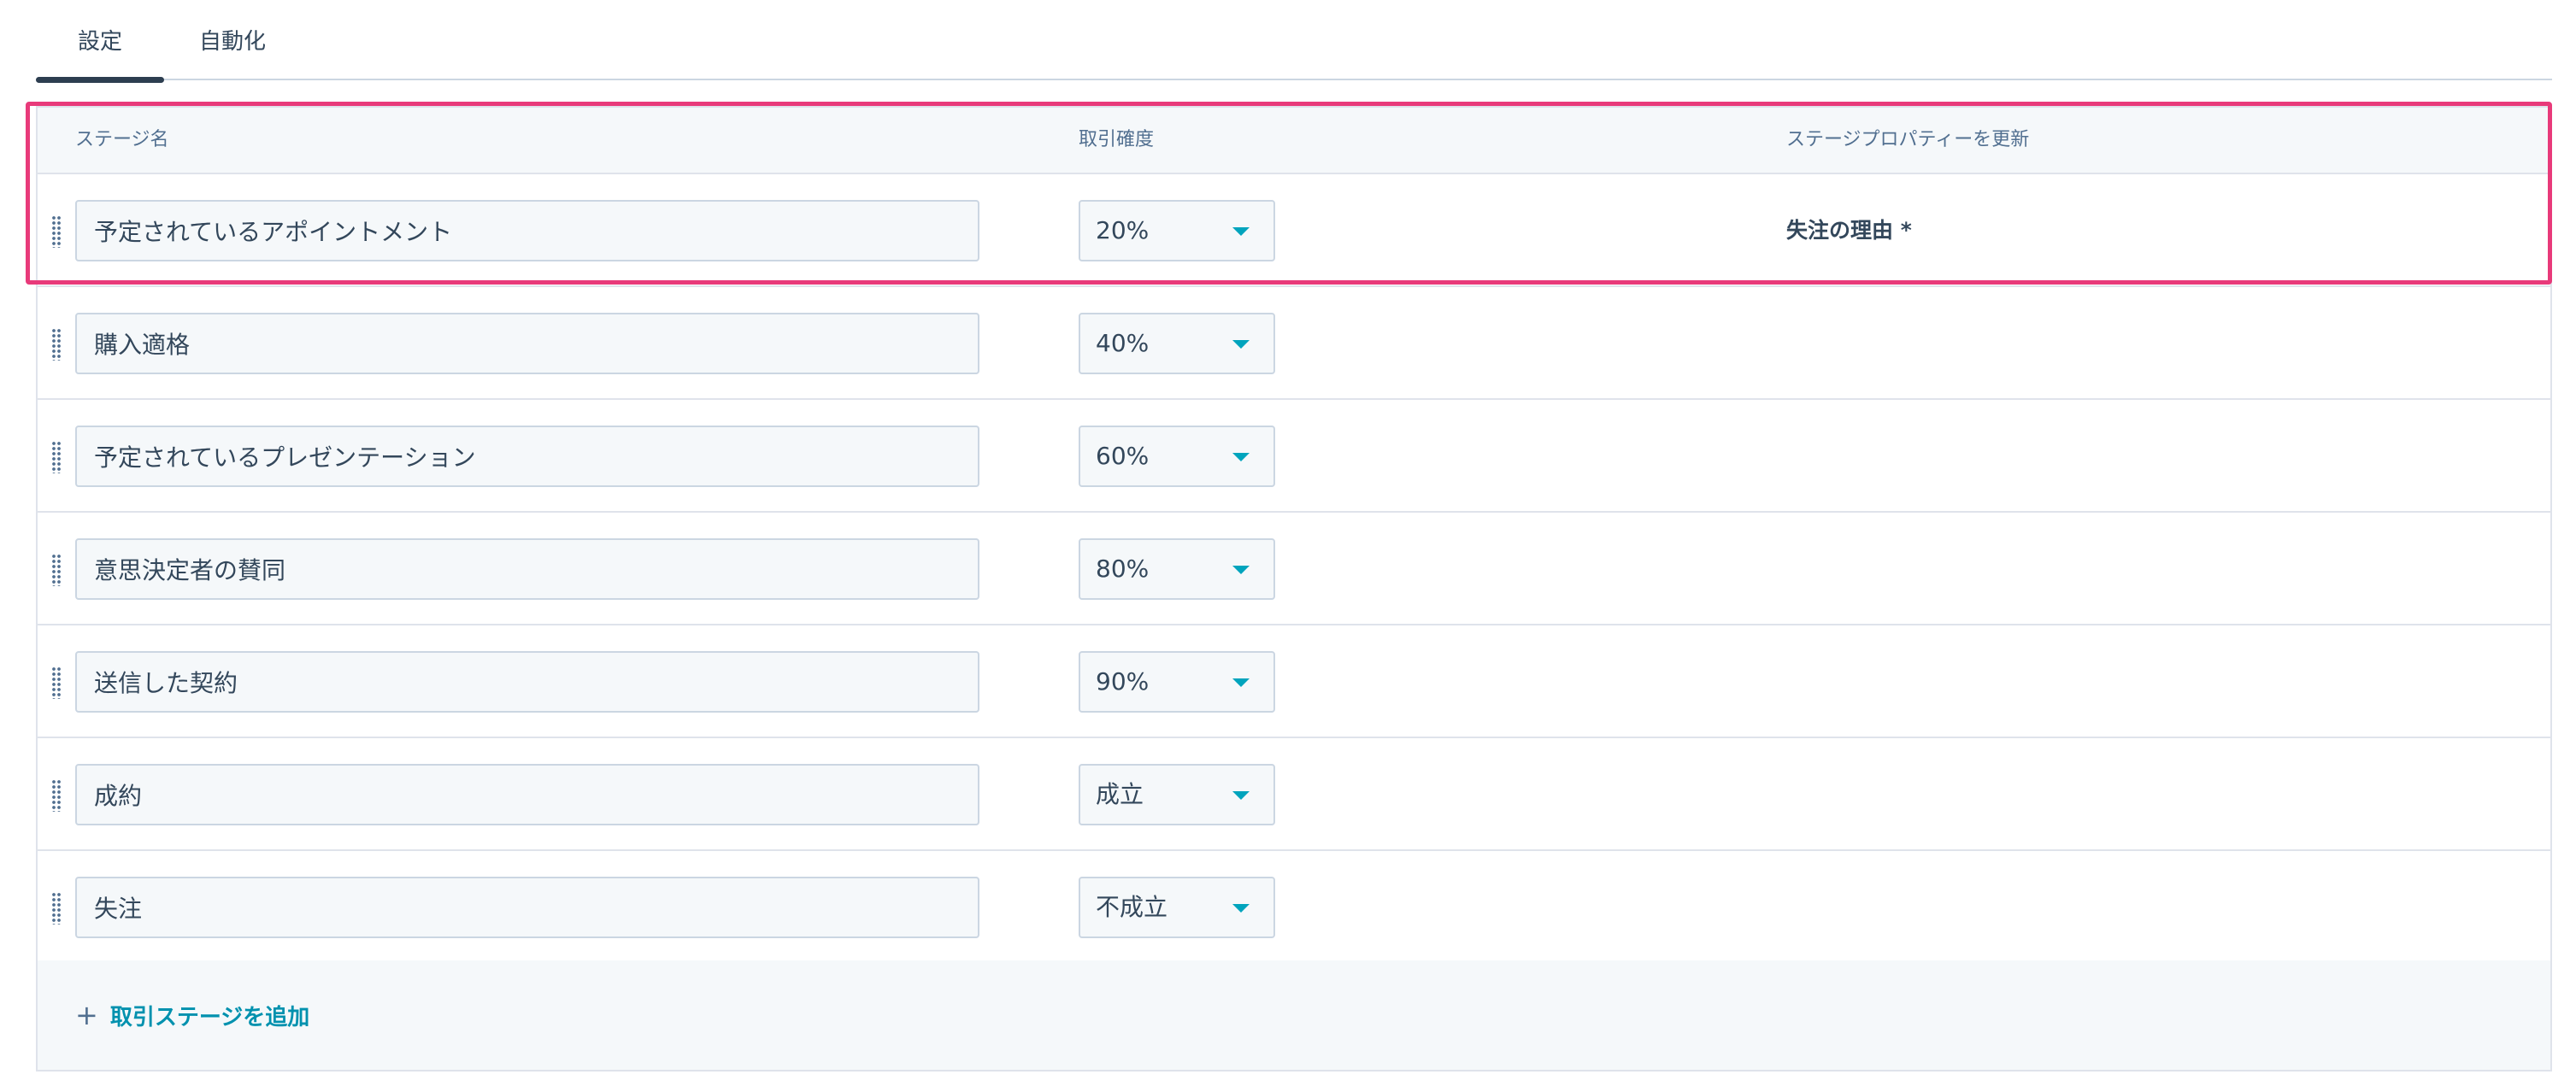  Describe the element at coordinates (100, 80) in the screenshot. I see `active-tab-indicator` at that location.